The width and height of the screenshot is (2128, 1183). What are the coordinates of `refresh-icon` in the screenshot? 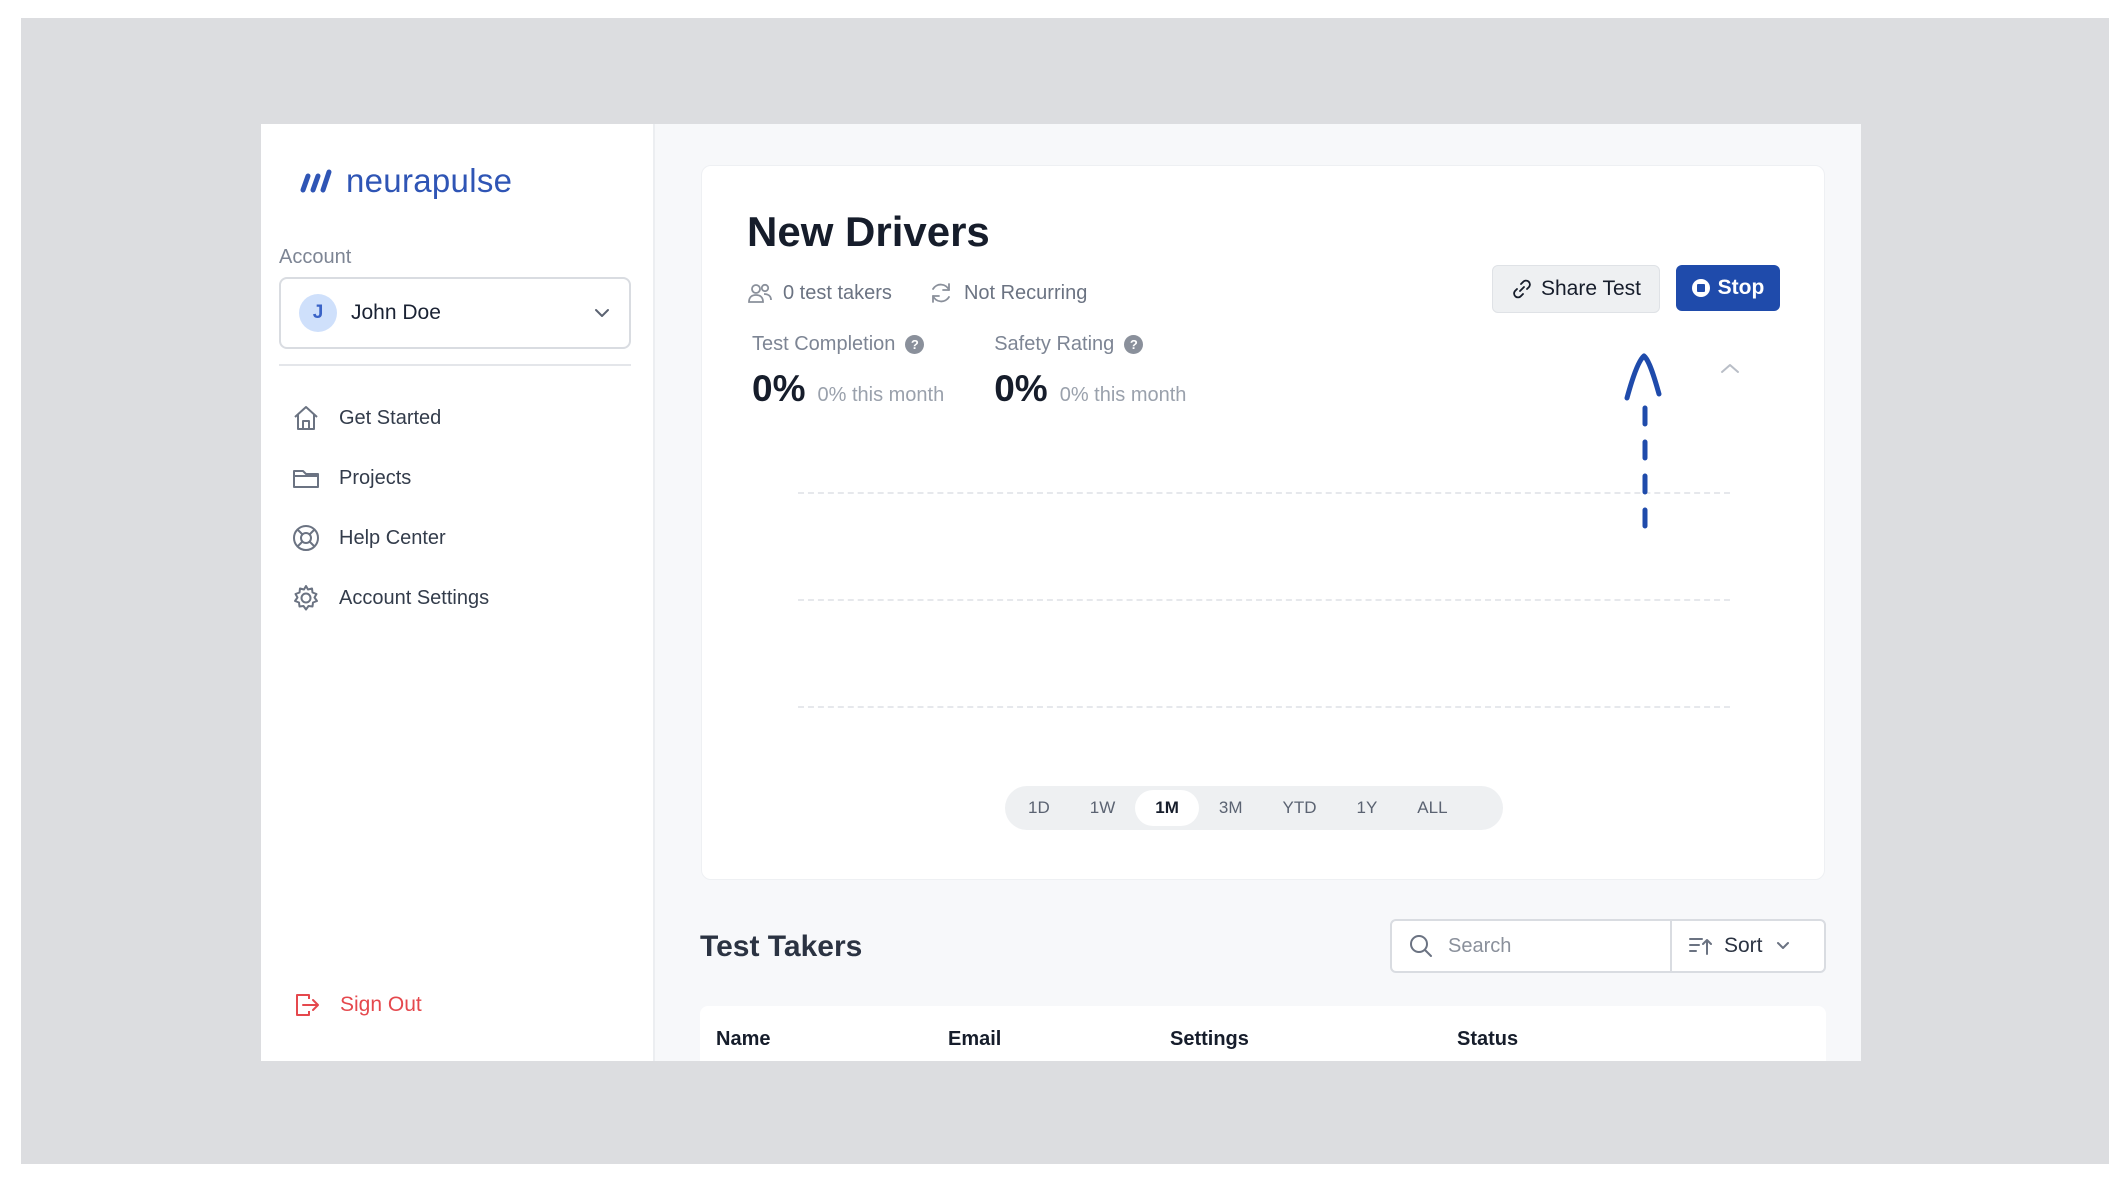 It's located at (941, 293).